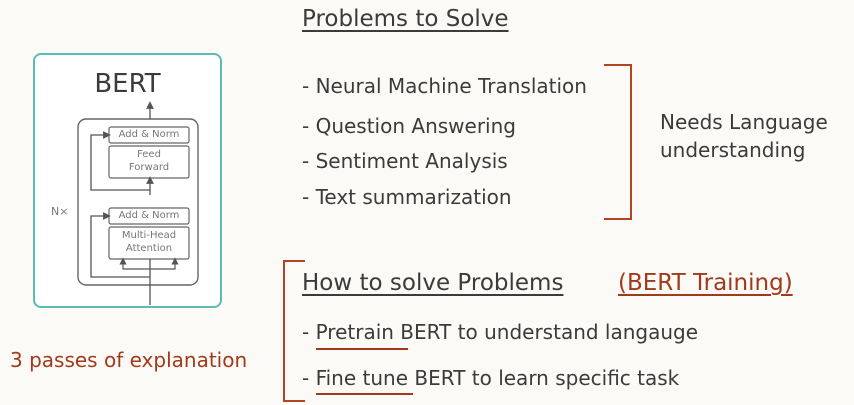  Describe the element at coordinates (129, 360) in the screenshot. I see `explanation-label: 3 passes of explanation` at that location.